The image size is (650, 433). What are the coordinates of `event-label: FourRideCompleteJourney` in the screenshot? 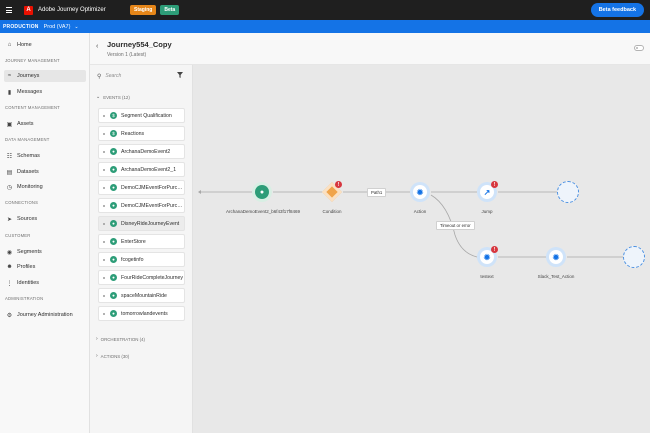 It's located at (152, 277).